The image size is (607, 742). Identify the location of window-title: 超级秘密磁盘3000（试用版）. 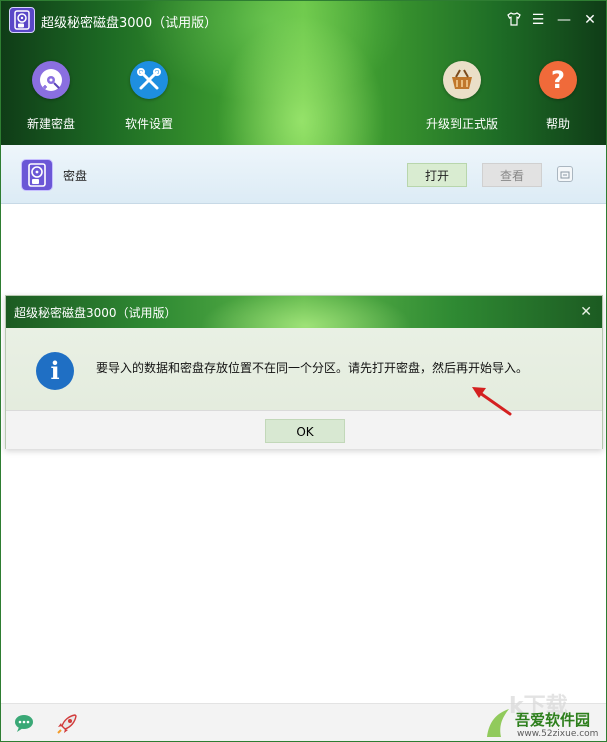
(129, 23).